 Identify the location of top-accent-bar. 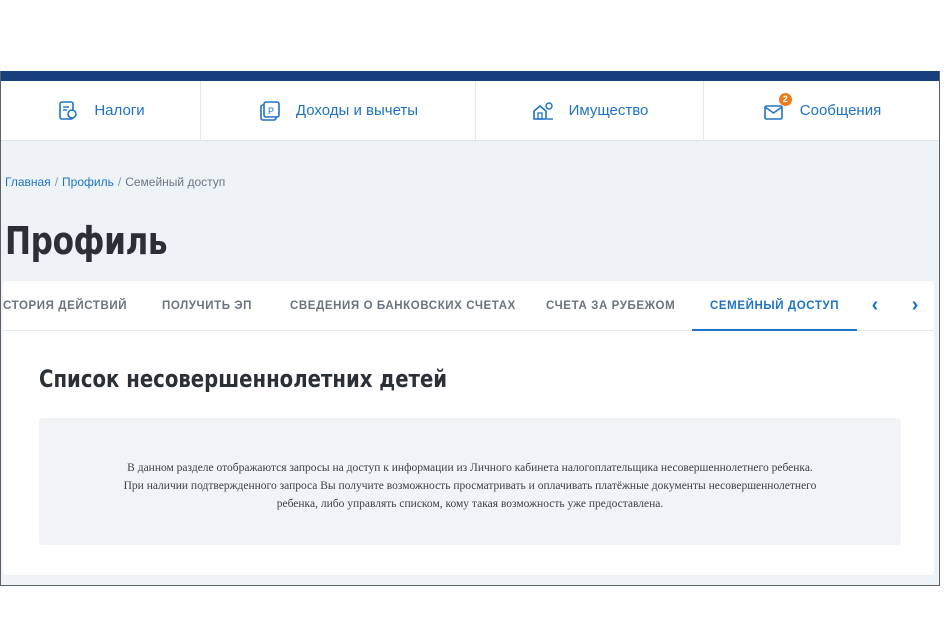
(470, 76).